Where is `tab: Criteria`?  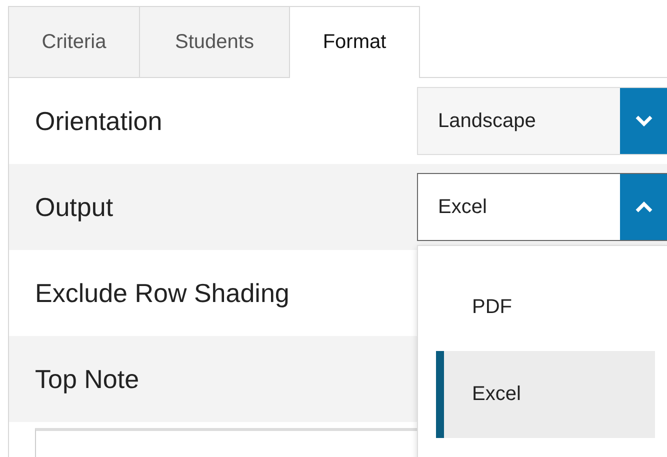
tab: Criteria is located at coordinates (73, 42).